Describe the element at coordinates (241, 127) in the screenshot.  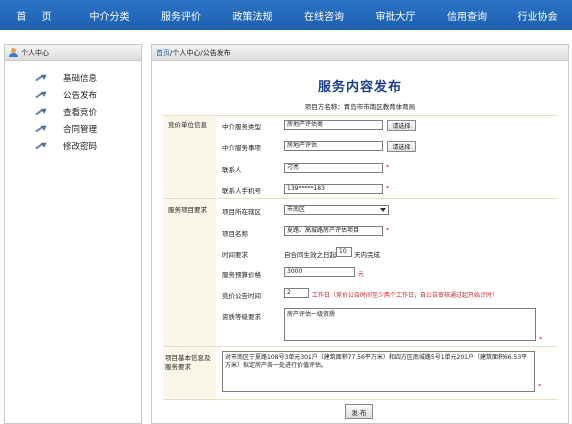
I see `service-type-label: 中介服务类型` at that location.